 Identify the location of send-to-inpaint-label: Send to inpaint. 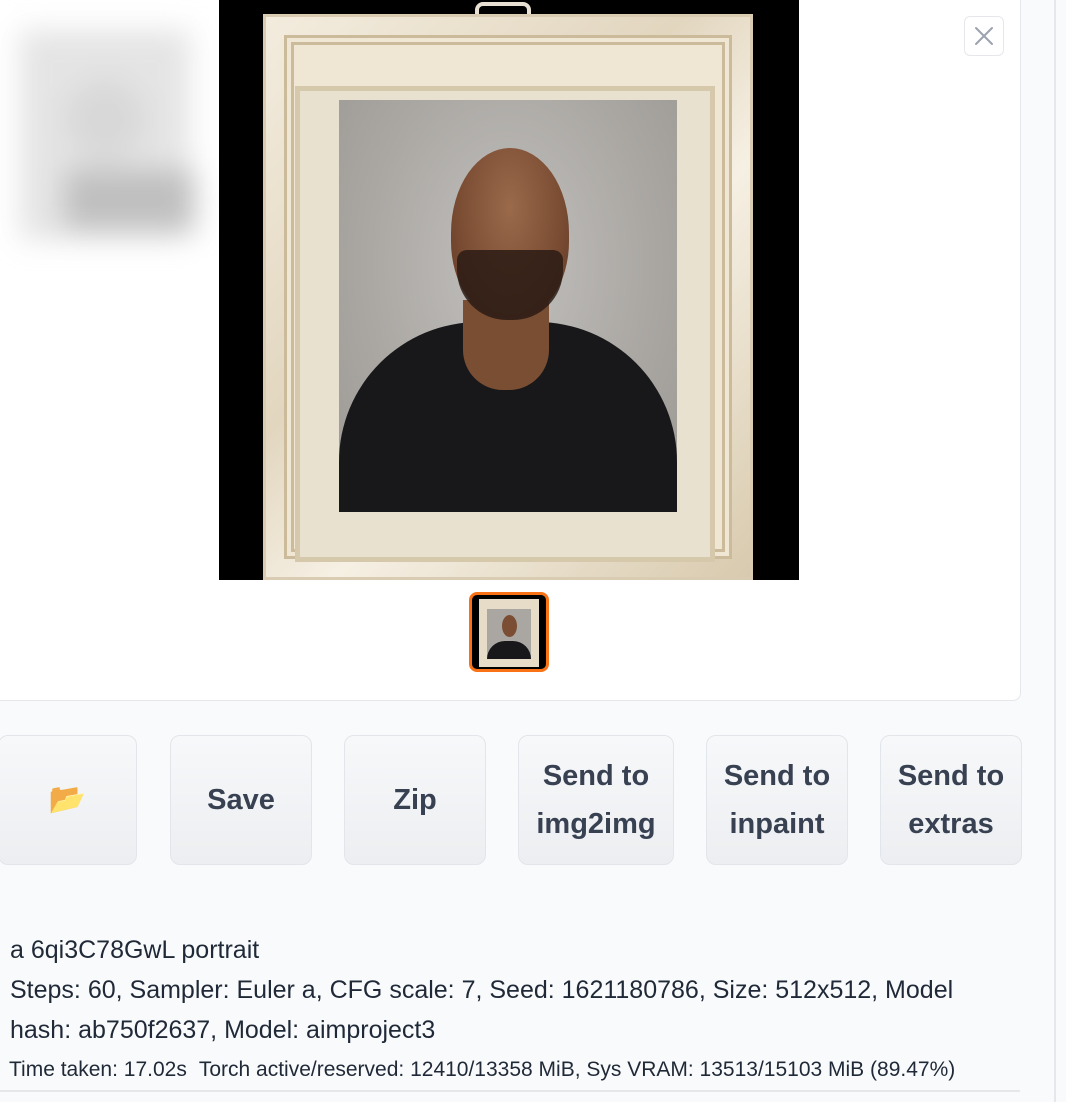
(777, 800).